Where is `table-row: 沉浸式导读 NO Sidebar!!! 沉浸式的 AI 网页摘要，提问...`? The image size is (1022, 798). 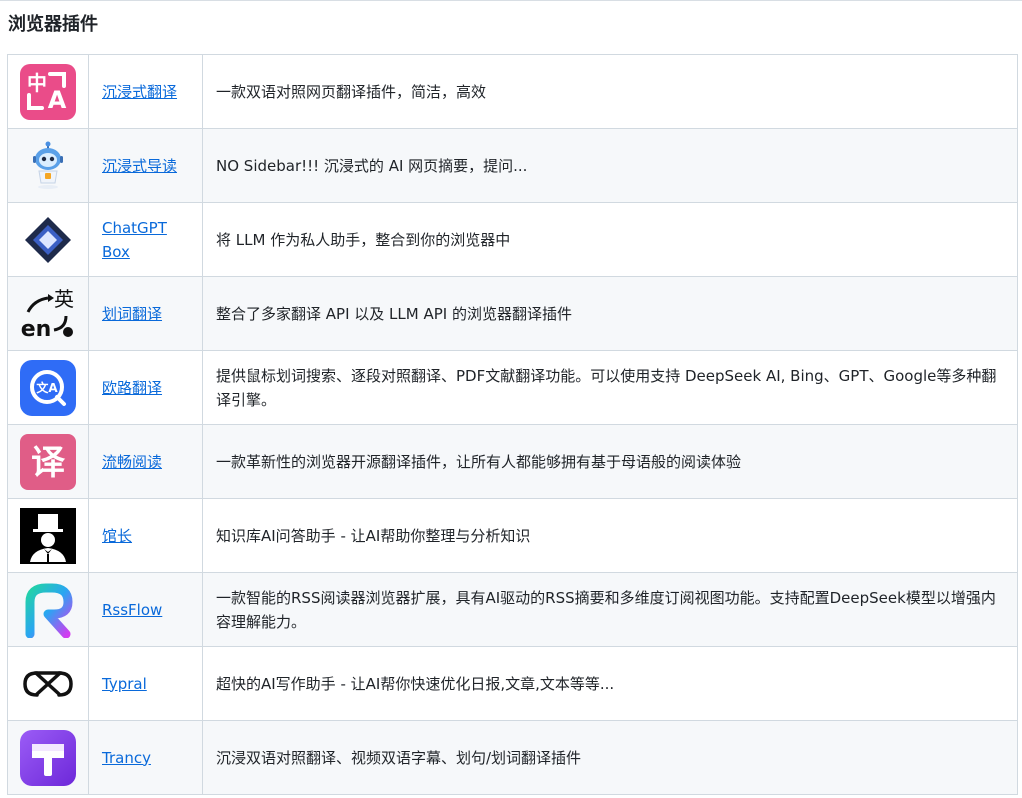 table-row: 沉浸式导读 NO Sidebar!!! 沉浸式的 AI 网页摘要，提问... is located at coordinates (512, 165).